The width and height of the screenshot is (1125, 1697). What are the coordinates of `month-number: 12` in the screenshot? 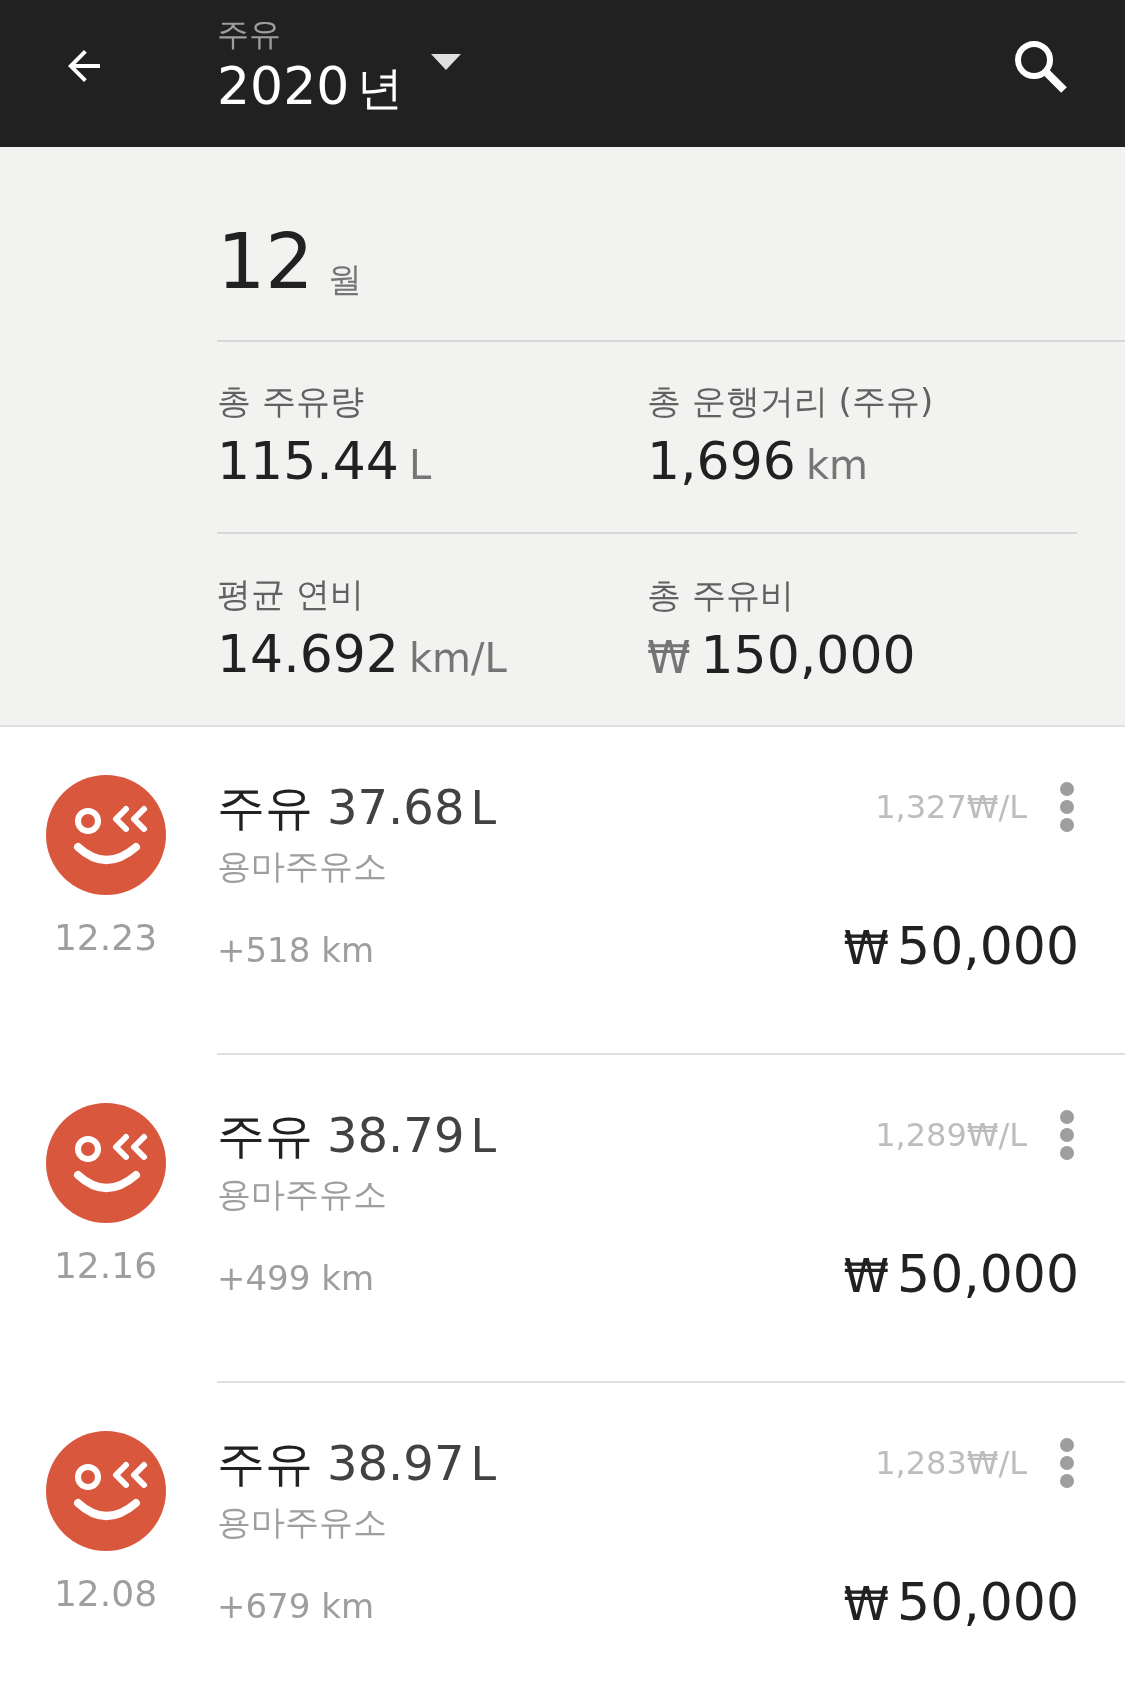 It's located at (265, 262).